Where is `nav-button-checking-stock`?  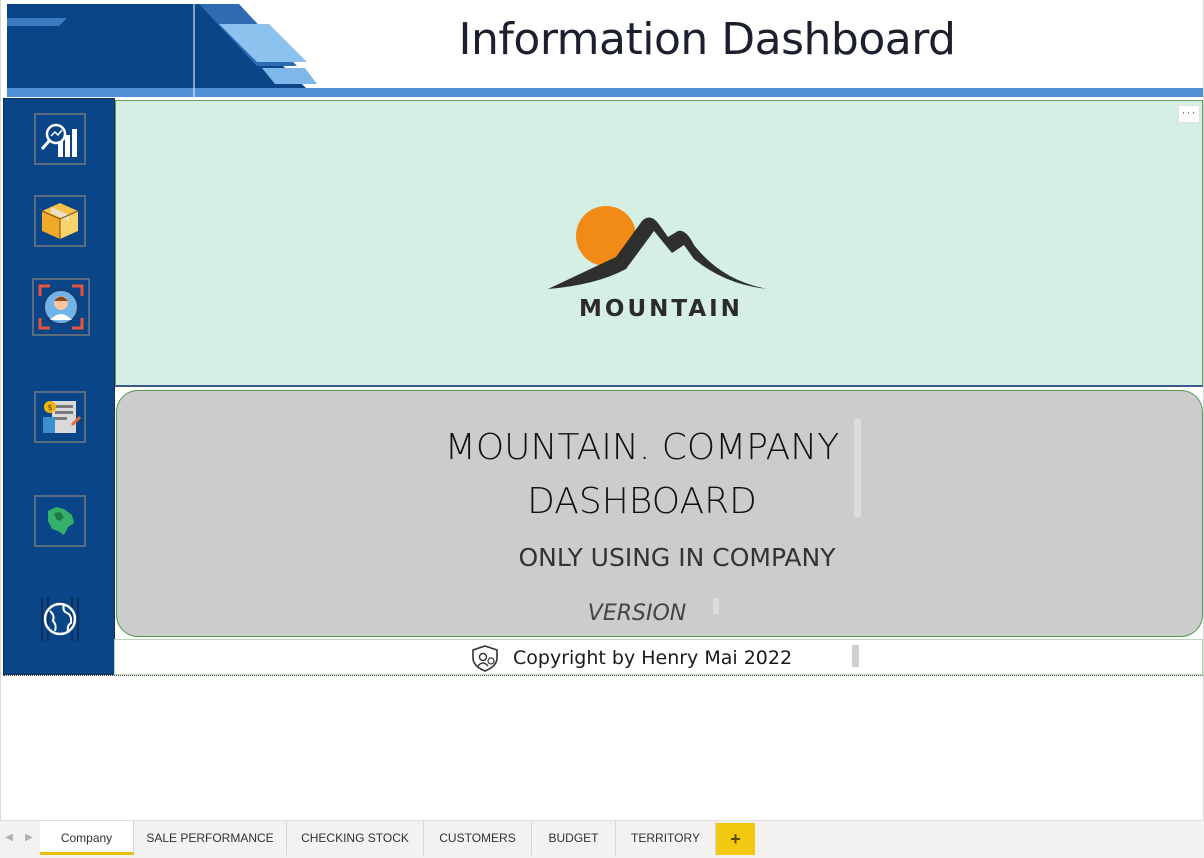
nav-button-checking-stock is located at coordinates (60, 221).